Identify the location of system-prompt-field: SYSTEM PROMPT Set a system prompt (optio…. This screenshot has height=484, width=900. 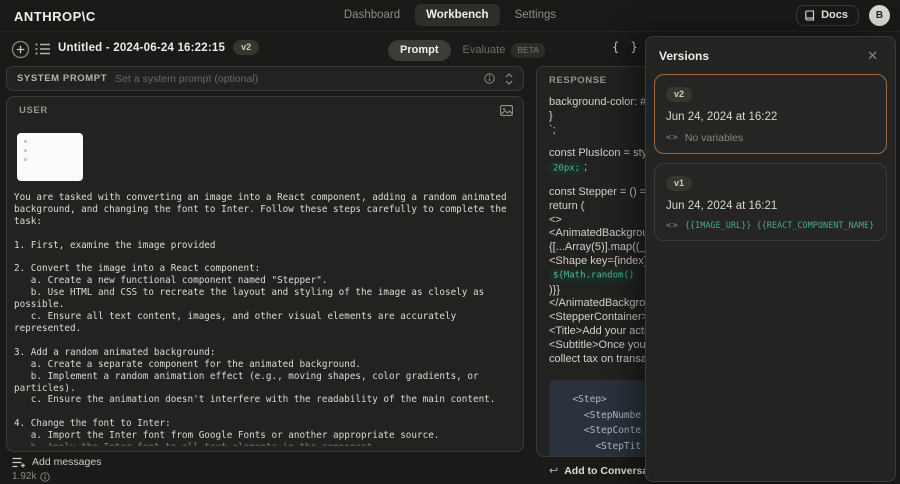
(265, 78).